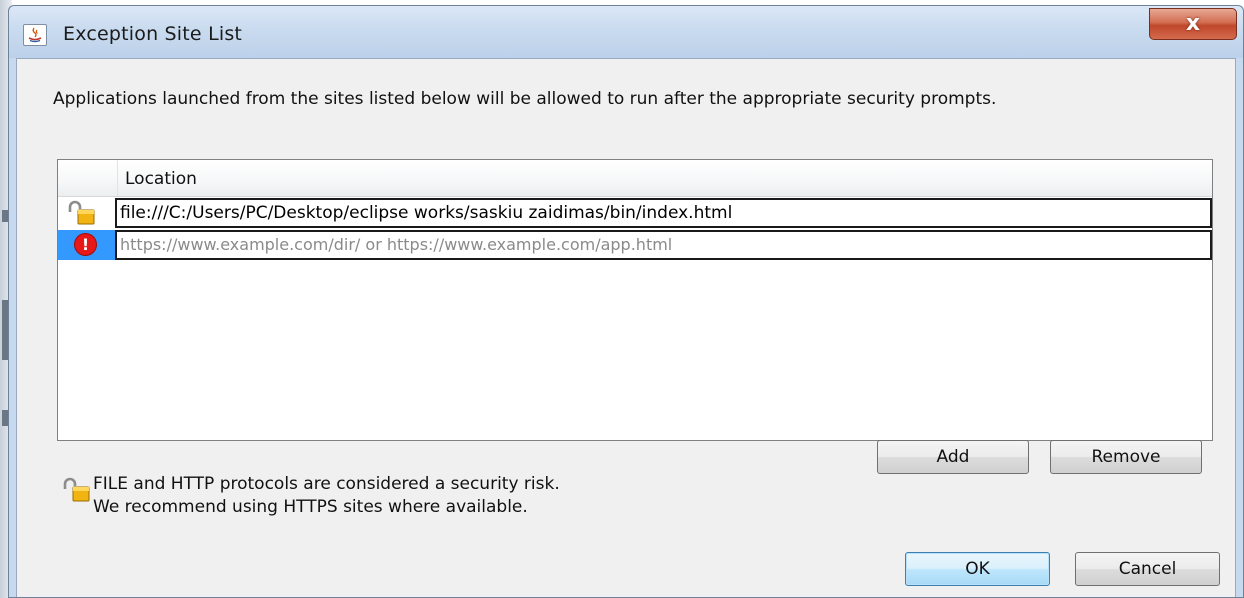  What do you see at coordinates (161, 179) in the screenshot?
I see `column-header-location: Location` at bounding box center [161, 179].